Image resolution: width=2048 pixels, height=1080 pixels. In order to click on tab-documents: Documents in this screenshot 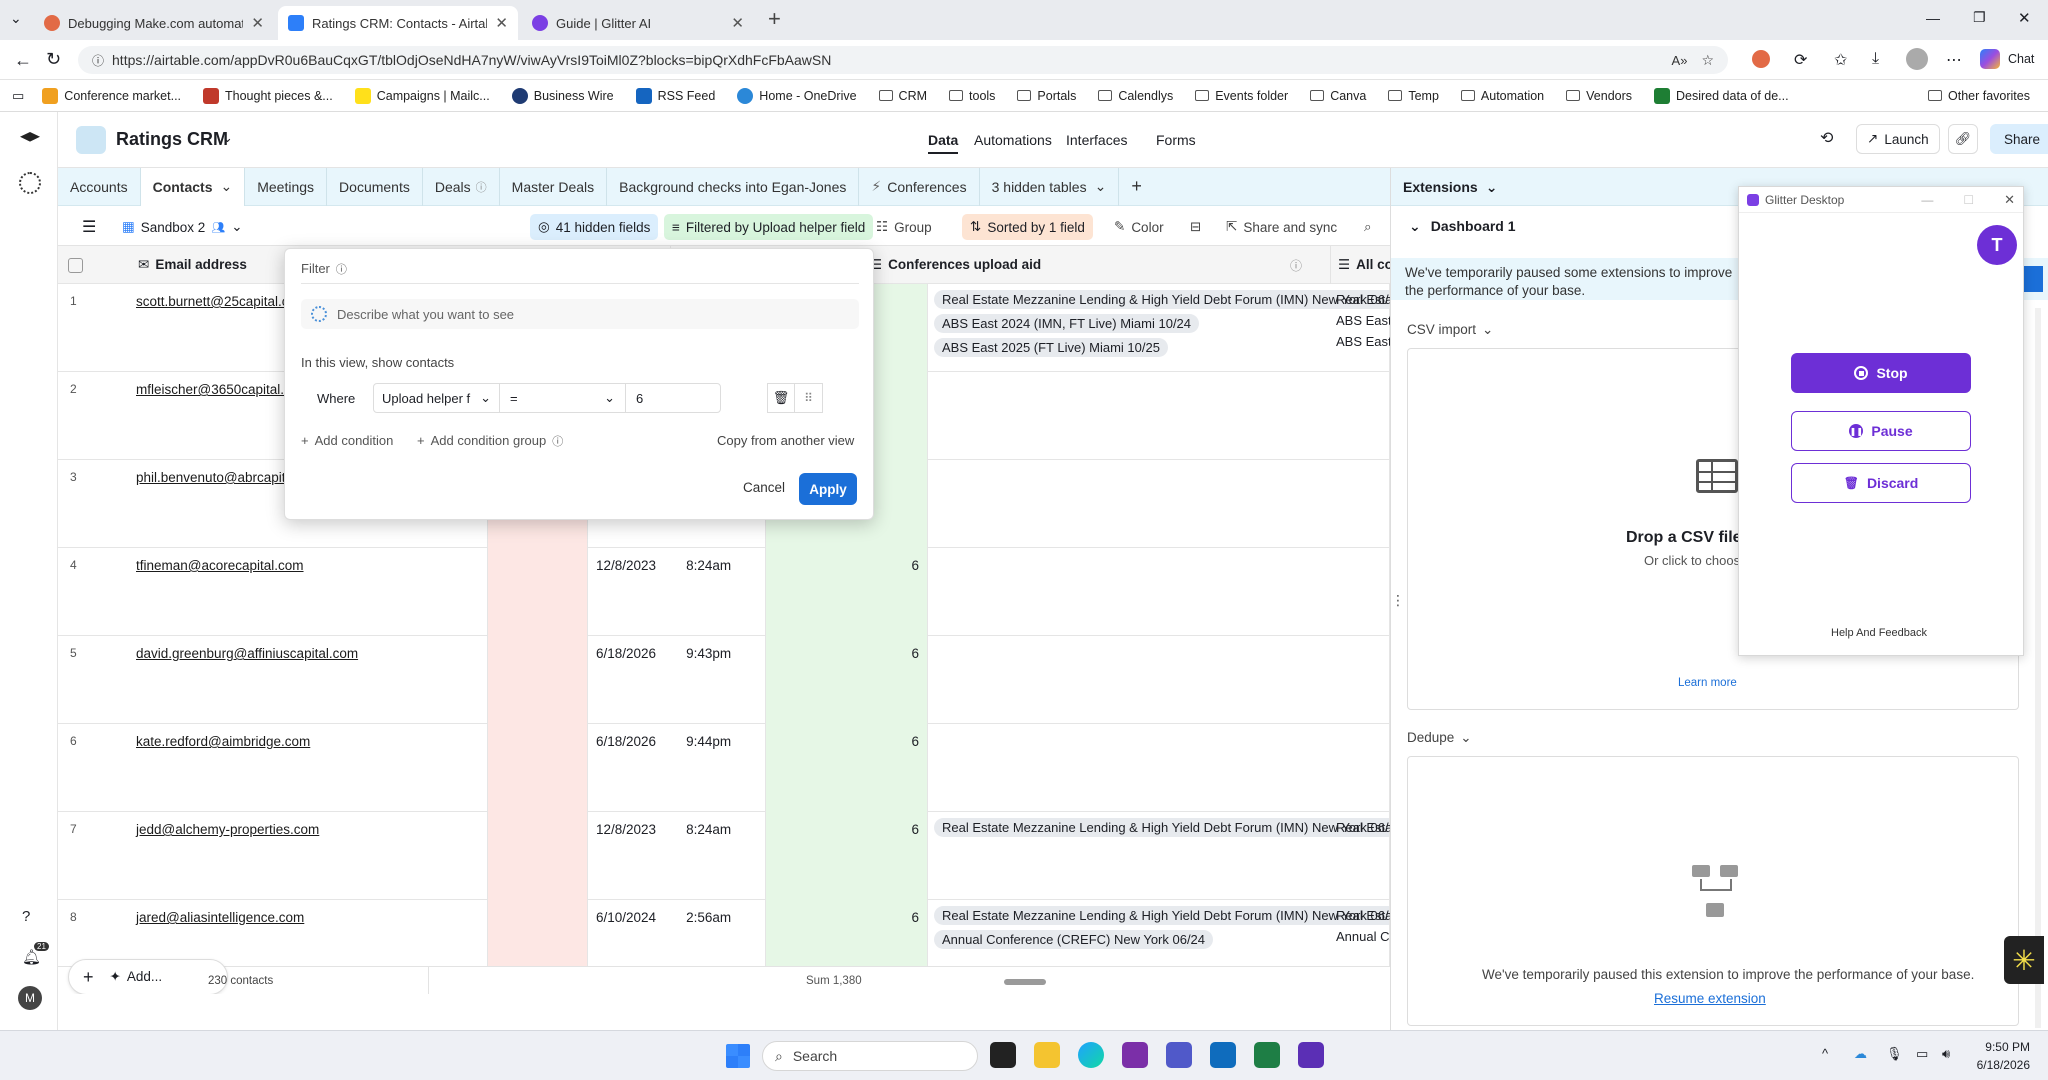, I will do `click(375, 186)`.